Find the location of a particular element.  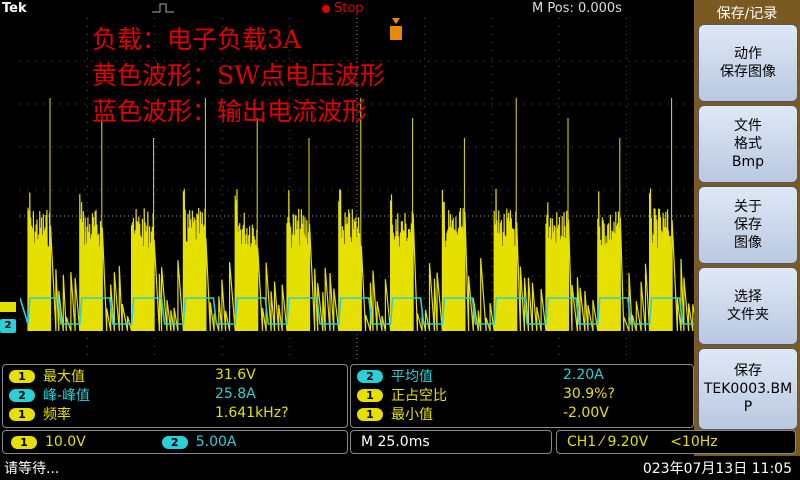

measurement-row: 1 正占空比 is located at coordinates (402, 395).